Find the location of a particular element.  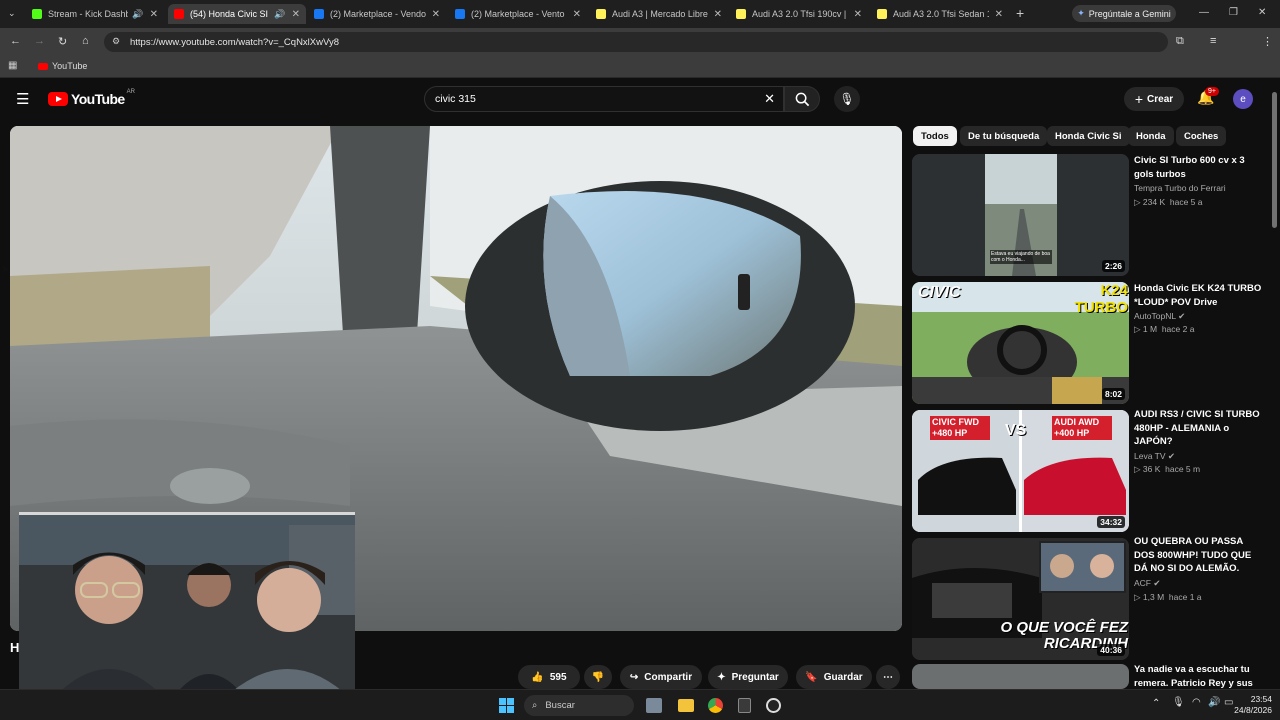

restore-icon: ❐ is located at coordinates (1233, 12).